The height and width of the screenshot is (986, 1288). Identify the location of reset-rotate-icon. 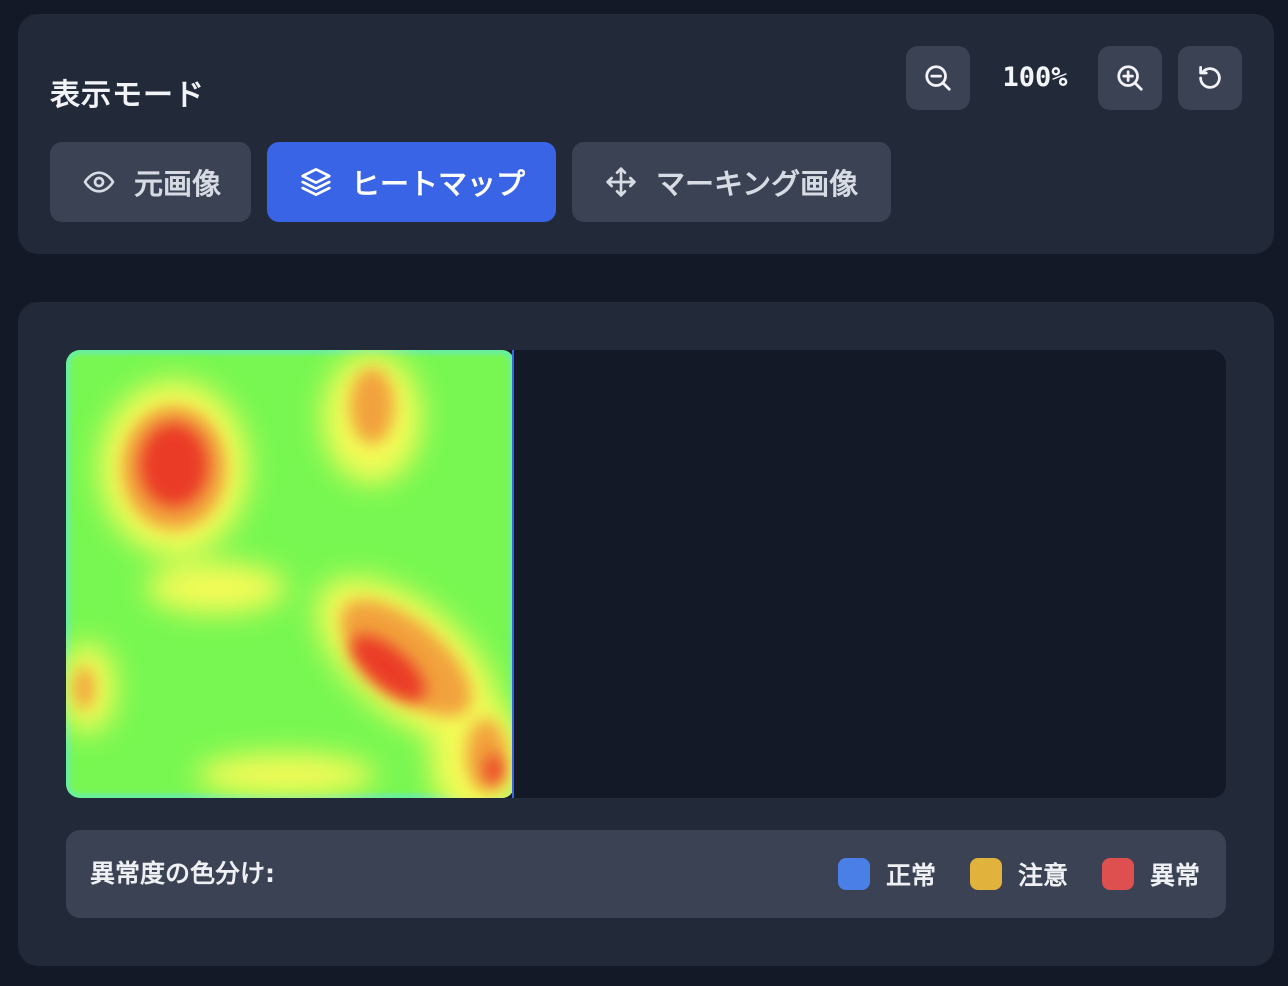
(1210, 77).